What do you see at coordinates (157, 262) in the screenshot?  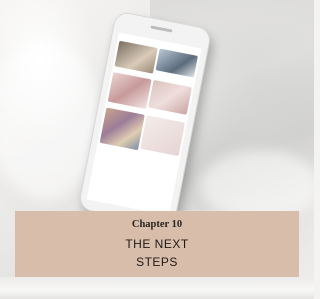 I see `title-line-2: STEPS` at bounding box center [157, 262].